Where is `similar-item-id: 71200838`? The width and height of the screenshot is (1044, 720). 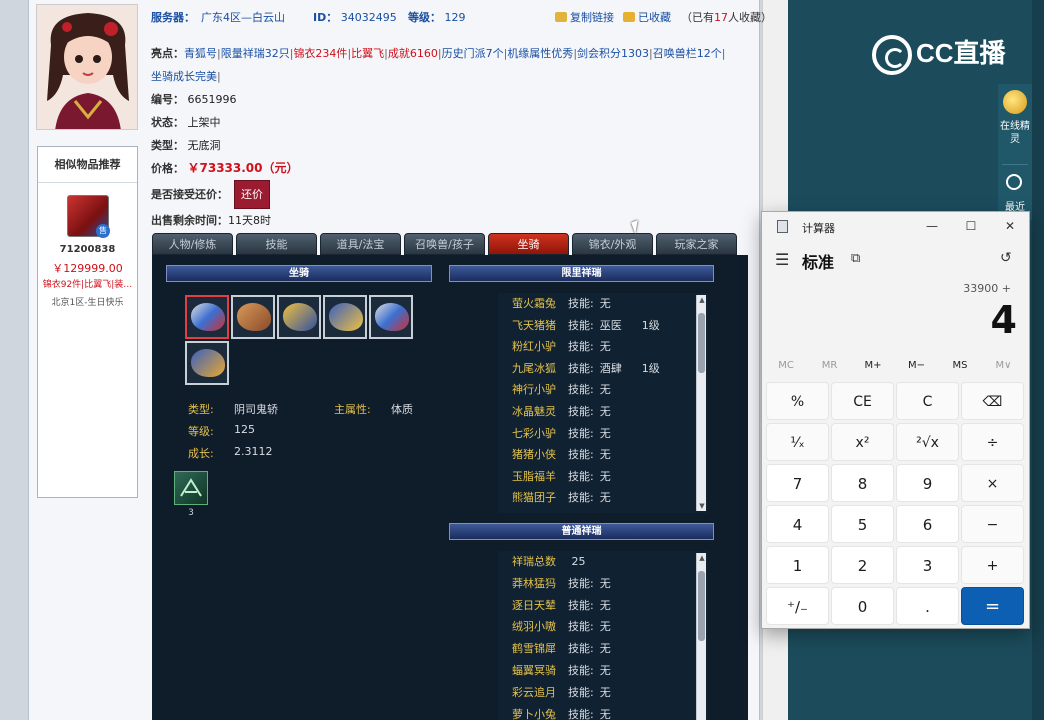 similar-item-id: 71200838 is located at coordinates (87, 249).